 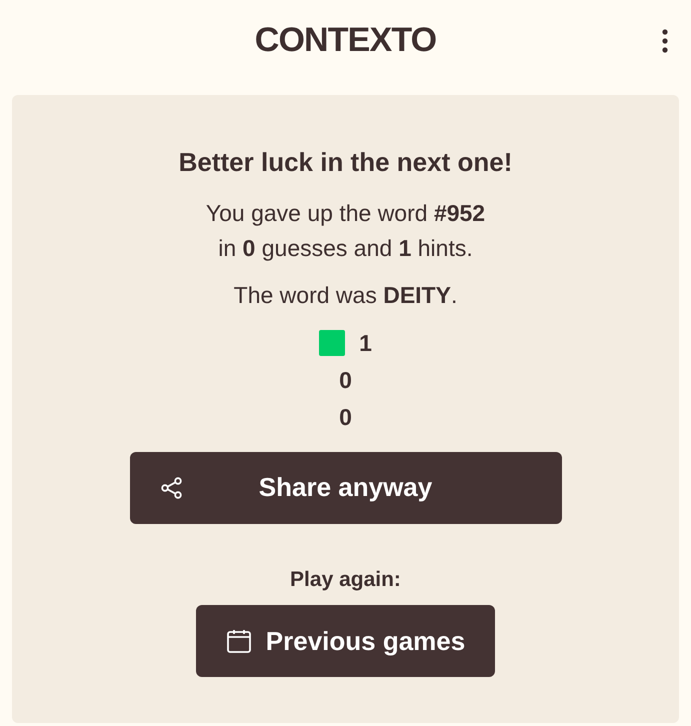 I want to click on guess-count: 1, so click(x=365, y=343).